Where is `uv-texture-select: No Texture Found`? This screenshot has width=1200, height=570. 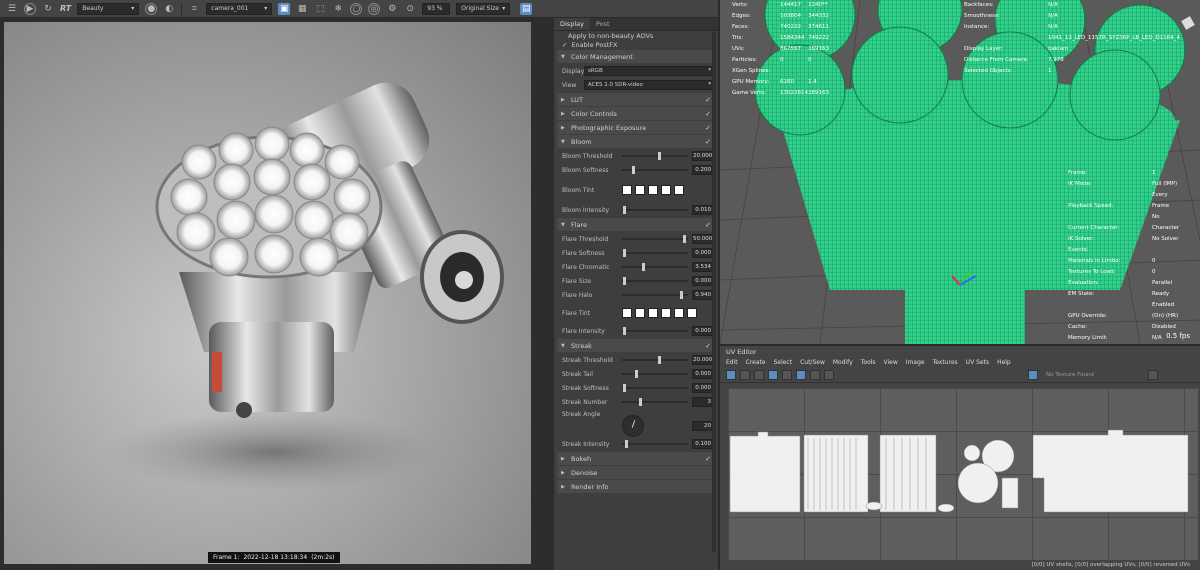
uv-texture-select: No Texture Found is located at coordinates (1070, 375).